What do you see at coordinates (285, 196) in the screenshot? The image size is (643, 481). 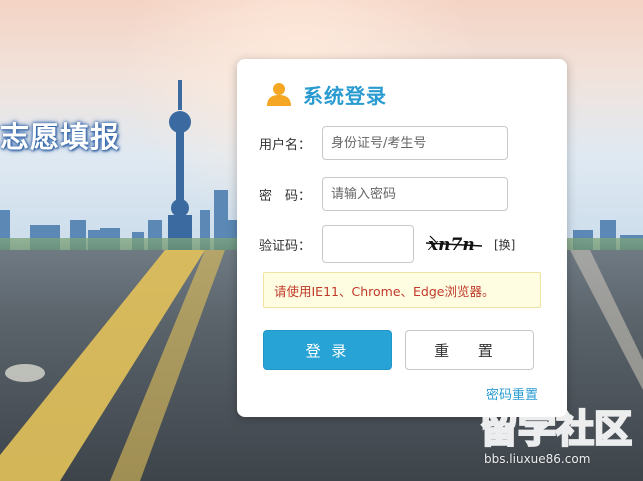 I see `password-label: 密 码：` at bounding box center [285, 196].